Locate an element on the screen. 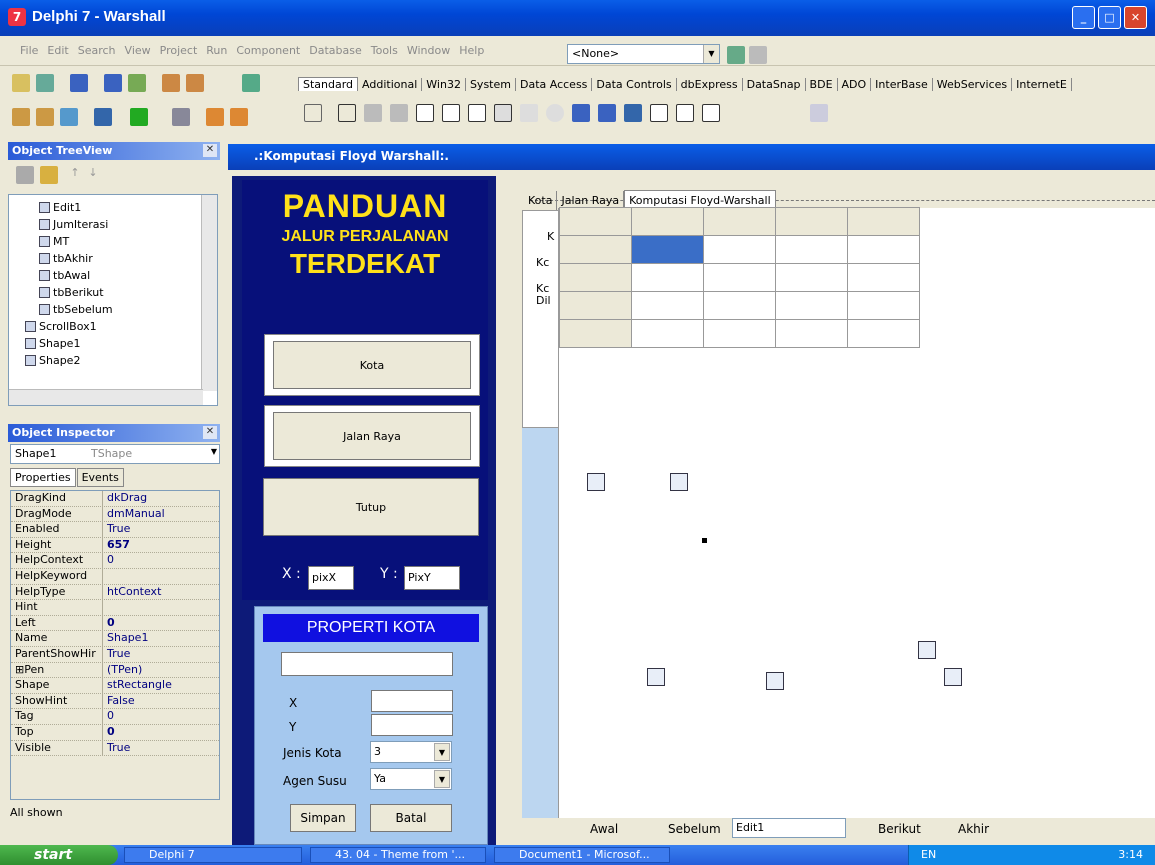  agen-susu-select: Ya ▼ is located at coordinates (411, 779).